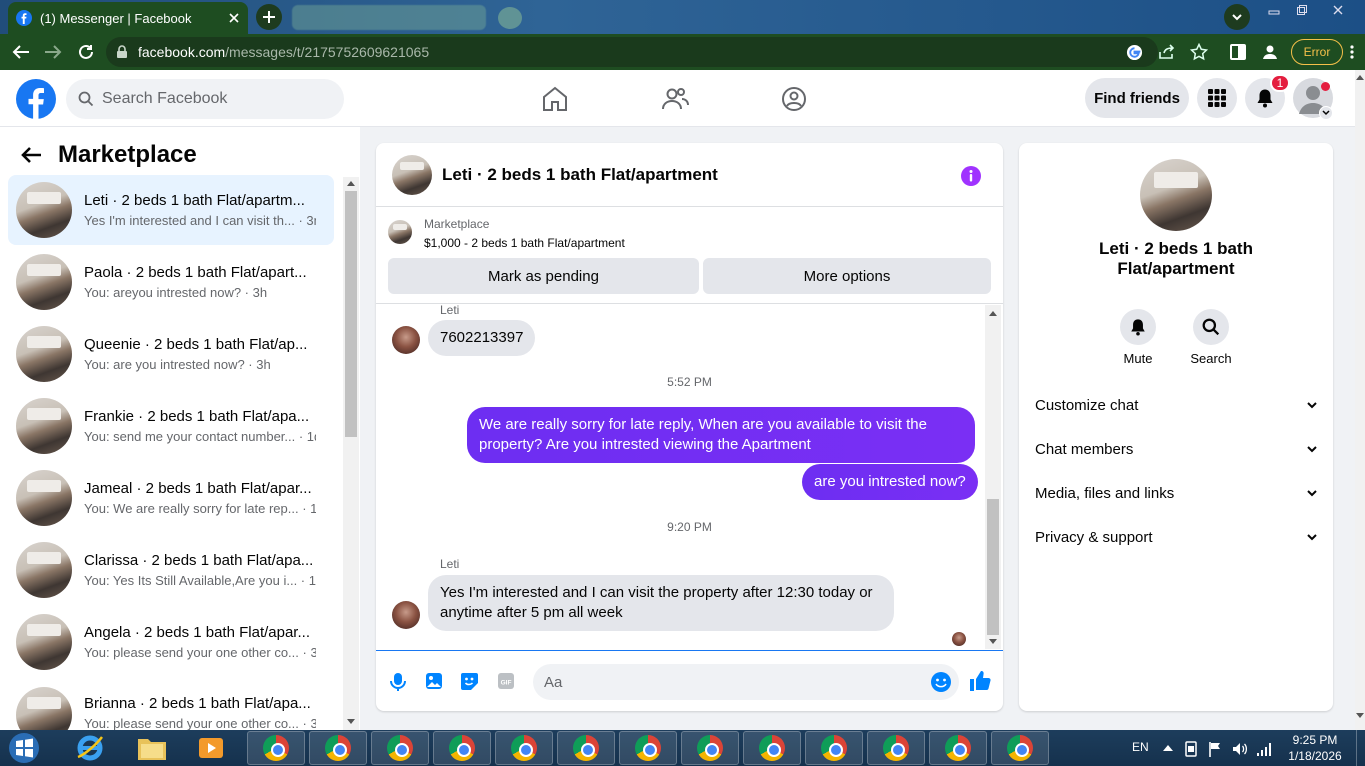 The image size is (1365, 766). Describe the element at coordinates (506, 681) in the screenshot. I see `gif-icon: GIF` at that location.